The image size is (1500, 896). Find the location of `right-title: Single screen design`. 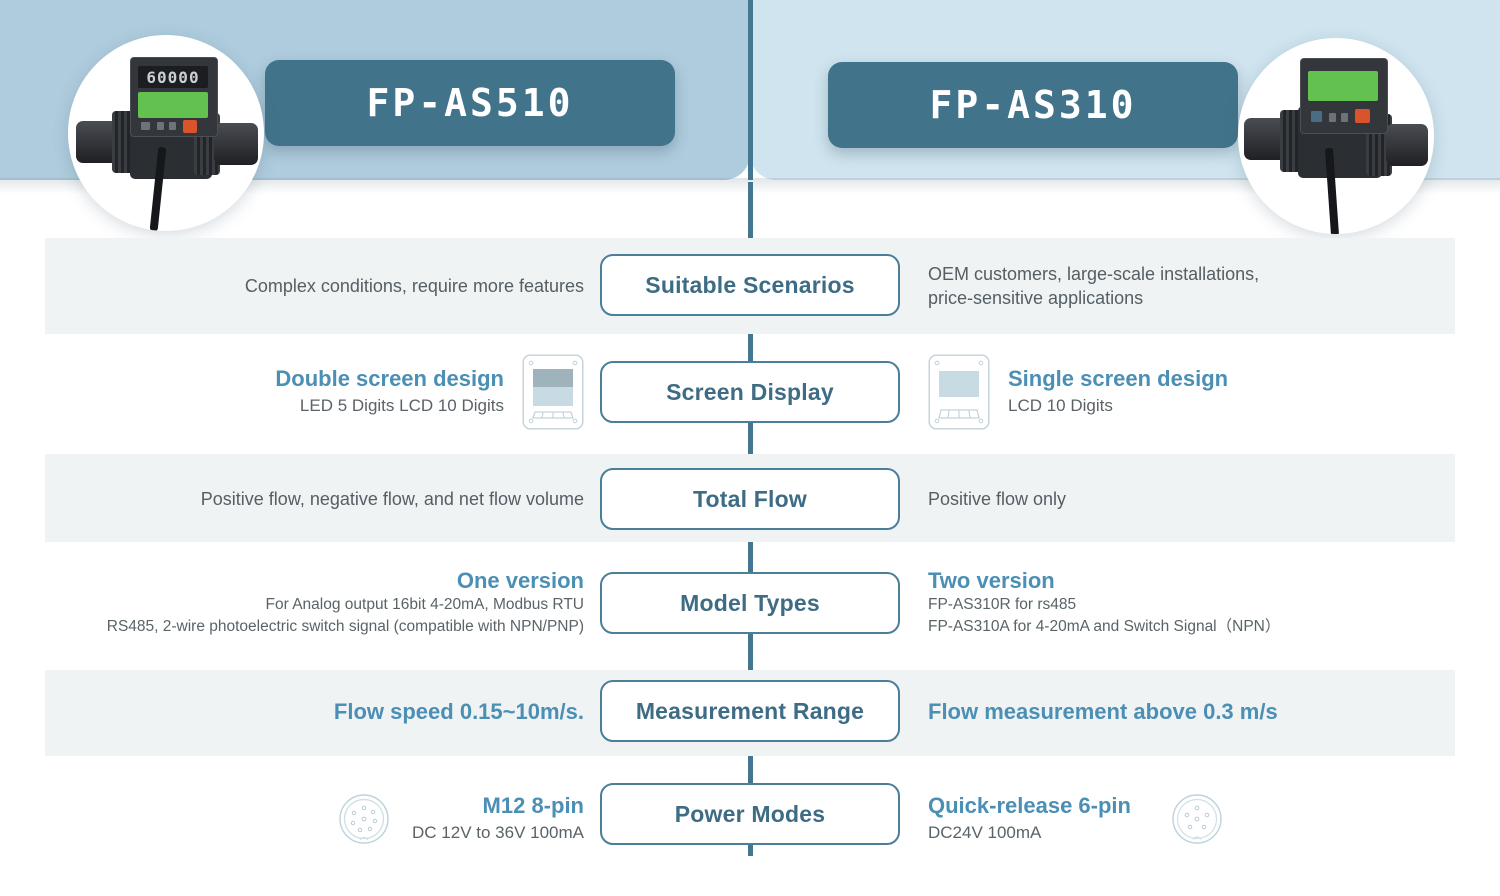

right-title: Single screen design is located at coordinates (1118, 379).